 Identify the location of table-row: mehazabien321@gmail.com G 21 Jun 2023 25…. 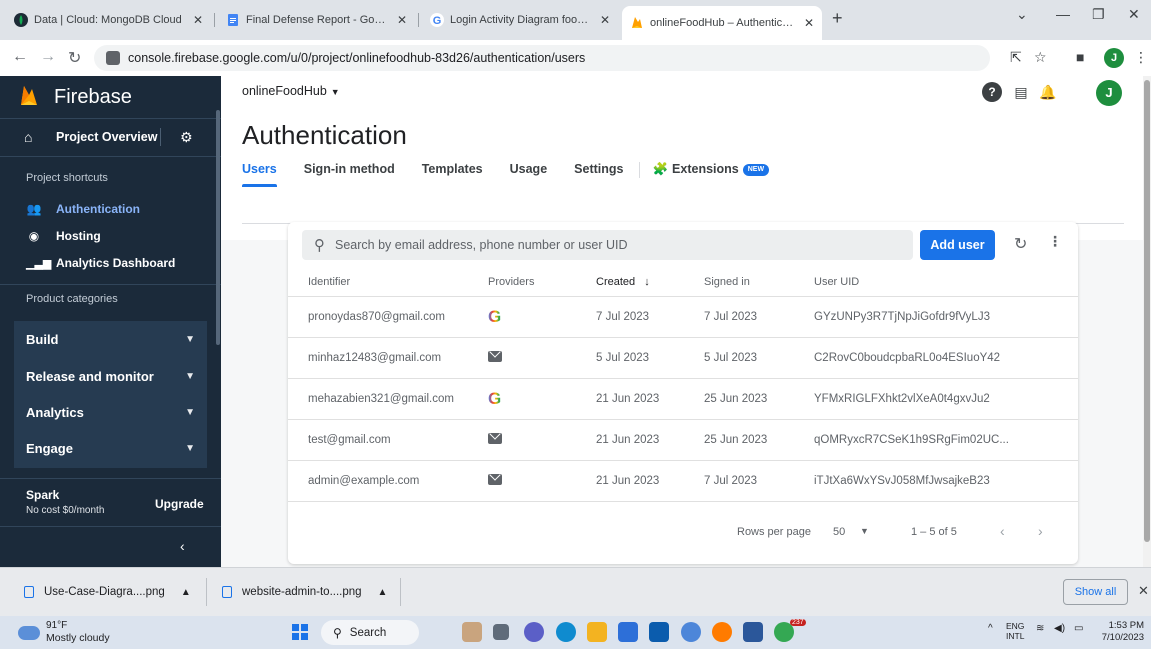
(683, 399).